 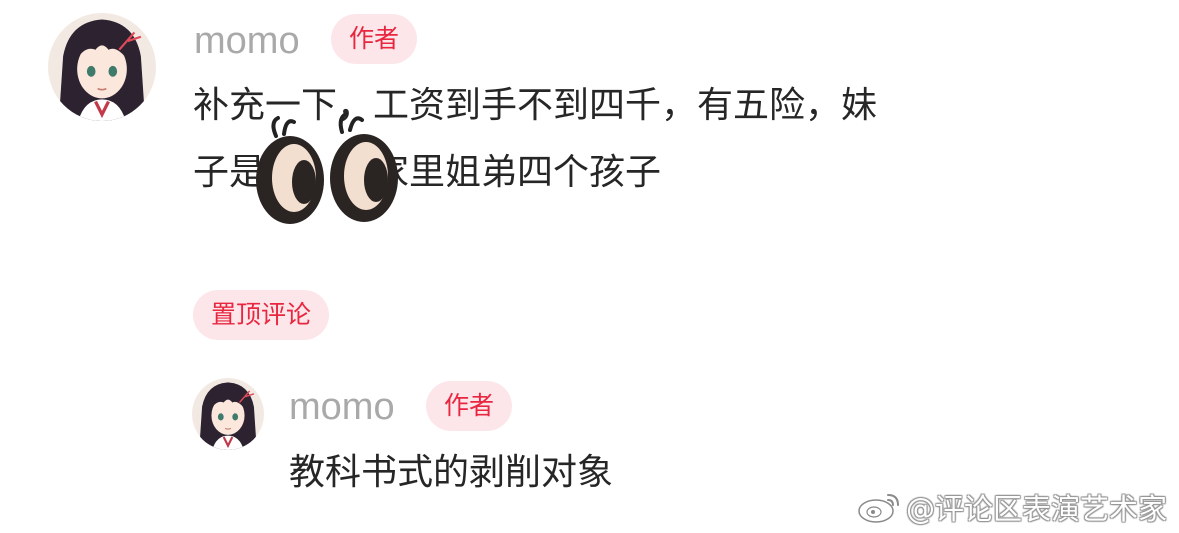 I want to click on weibo-icon, so click(x=879, y=507).